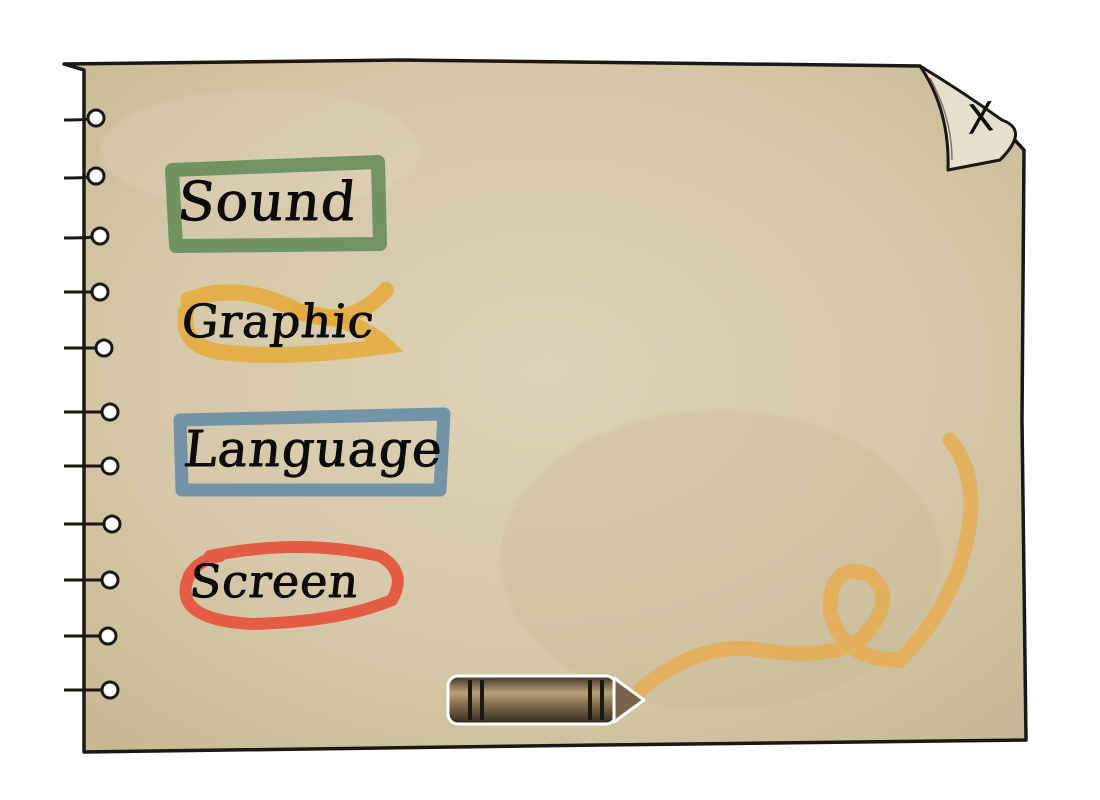 Image resolution: width=1100 pixels, height=800 pixels. Describe the element at coordinates (267, 201) in the screenshot. I see `menu-item-sound-label: Sound` at that location.